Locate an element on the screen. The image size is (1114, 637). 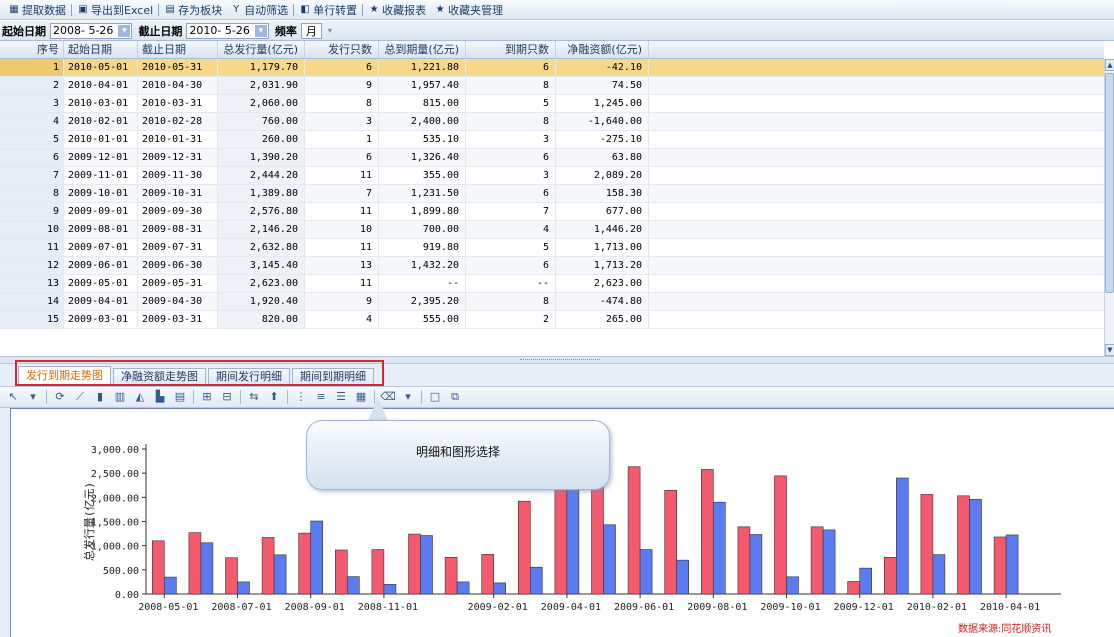
line-chart-icon: ⟋ is located at coordinates (80, 397).